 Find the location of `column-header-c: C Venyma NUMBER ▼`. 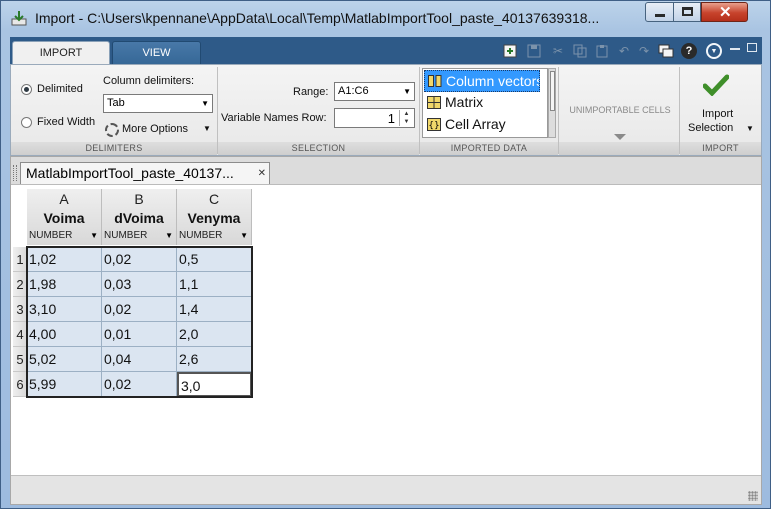

column-header-c: C Venyma NUMBER ▼ is located at coordinates (214, 217).